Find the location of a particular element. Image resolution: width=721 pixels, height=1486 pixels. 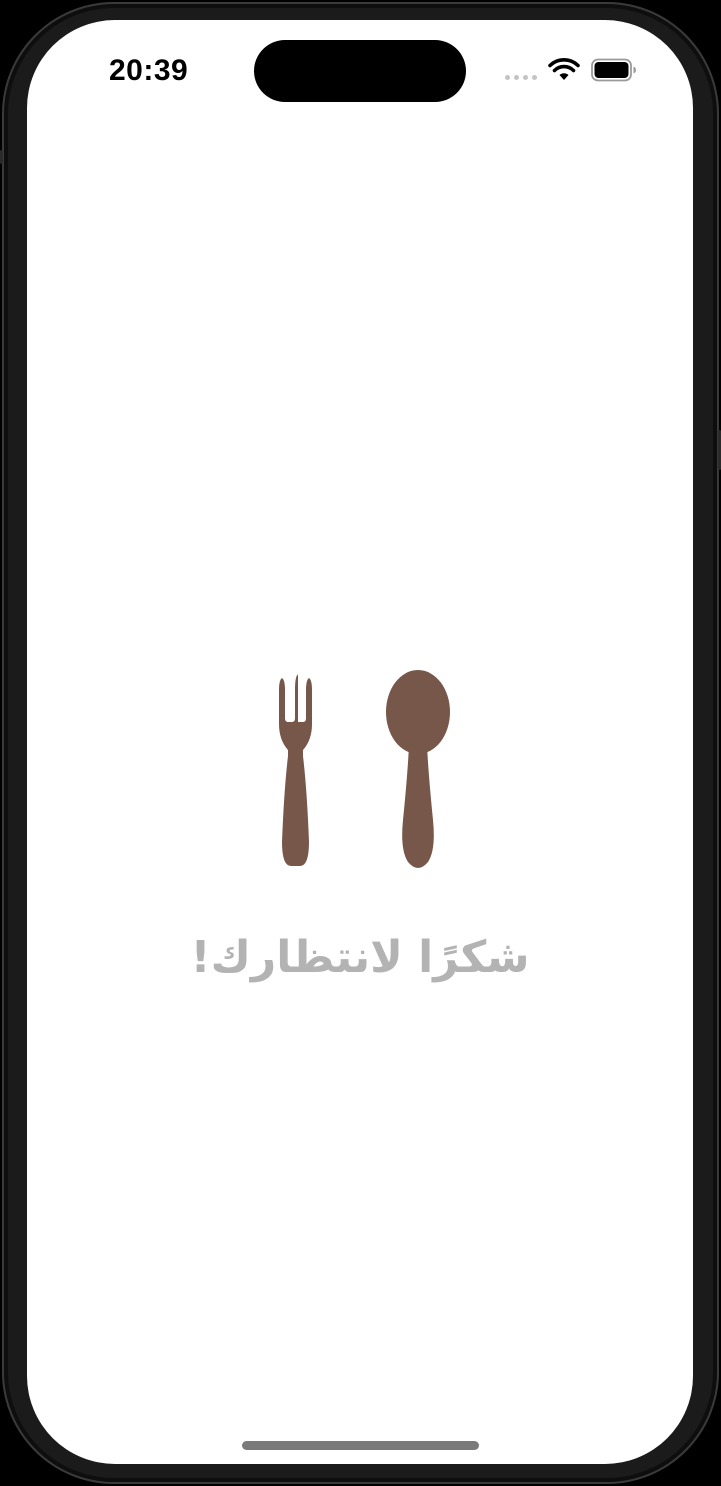

fork-and-spoon-icon is located at coordinates (364, 769).